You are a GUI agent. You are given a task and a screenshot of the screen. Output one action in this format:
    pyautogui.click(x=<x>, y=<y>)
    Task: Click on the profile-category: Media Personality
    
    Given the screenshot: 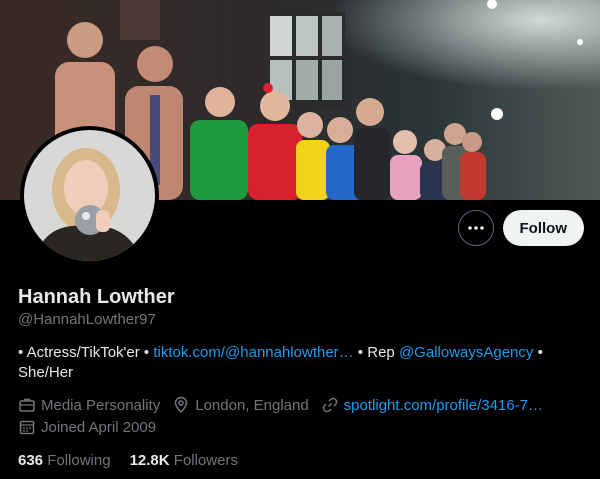 What is the action you would take?
    pyautogui.click(x=89, y=405)
    